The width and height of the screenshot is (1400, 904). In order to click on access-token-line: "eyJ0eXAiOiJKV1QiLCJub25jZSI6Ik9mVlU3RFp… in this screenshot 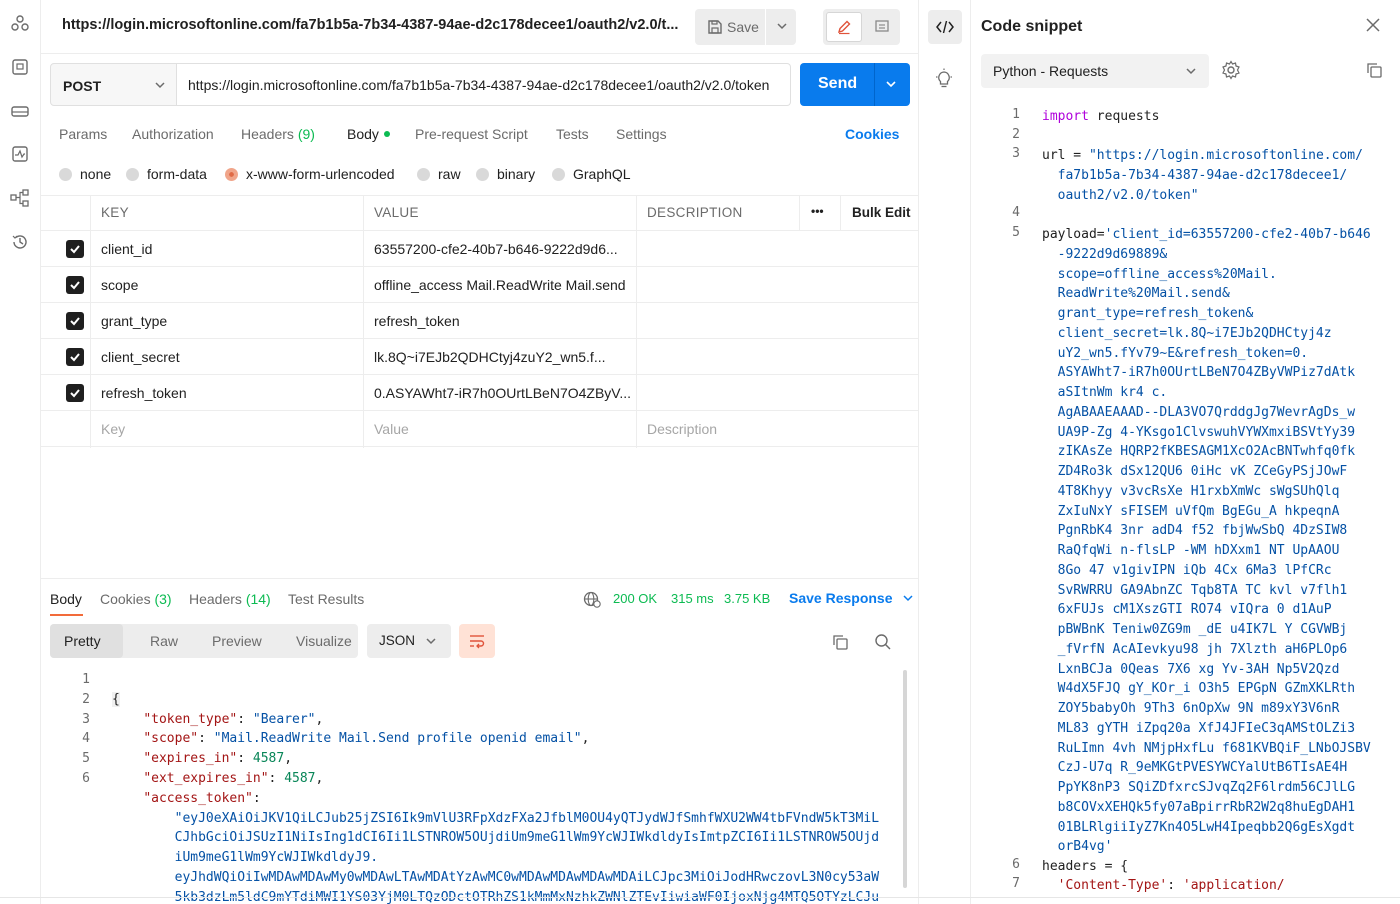, I will do `click(527, 818)`.